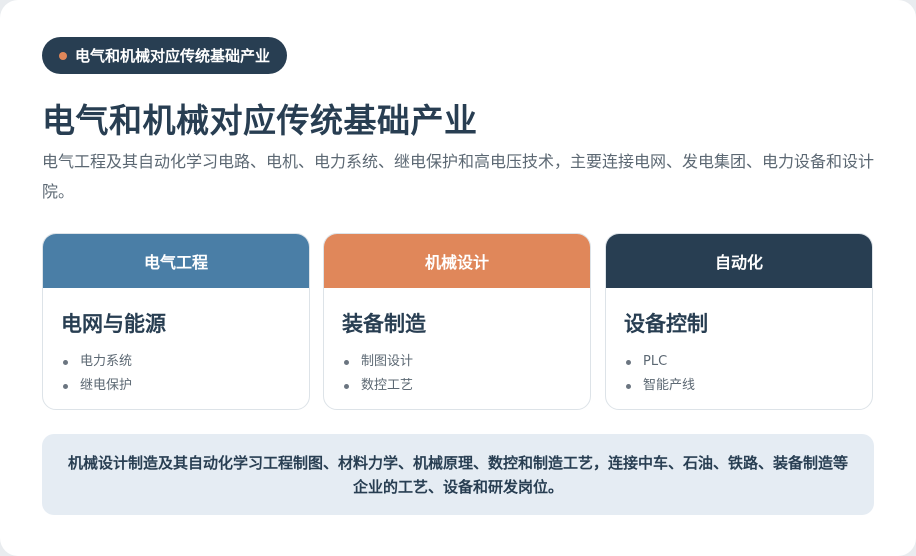 This screenshot has width=916, height=556. I want to click on column-electrical: 电气工程 电网与能源 电力系统 继电保护, so click(176, 321).